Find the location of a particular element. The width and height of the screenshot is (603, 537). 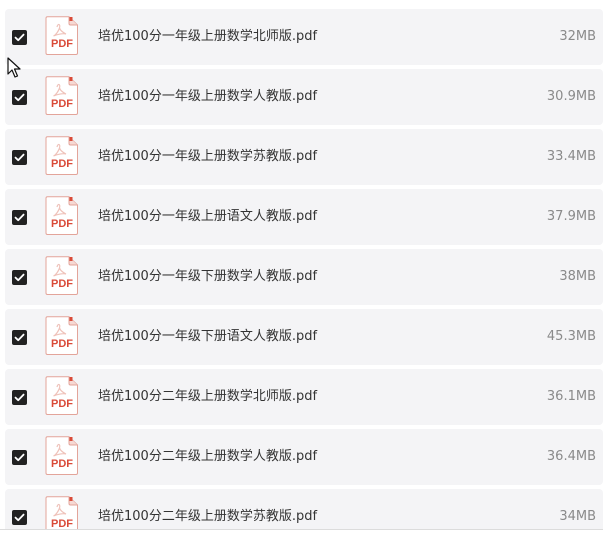

file-row: PDF 培优100分一年级上册数学人教版.pdf 30.9MB is located at coordinates (304, 97).